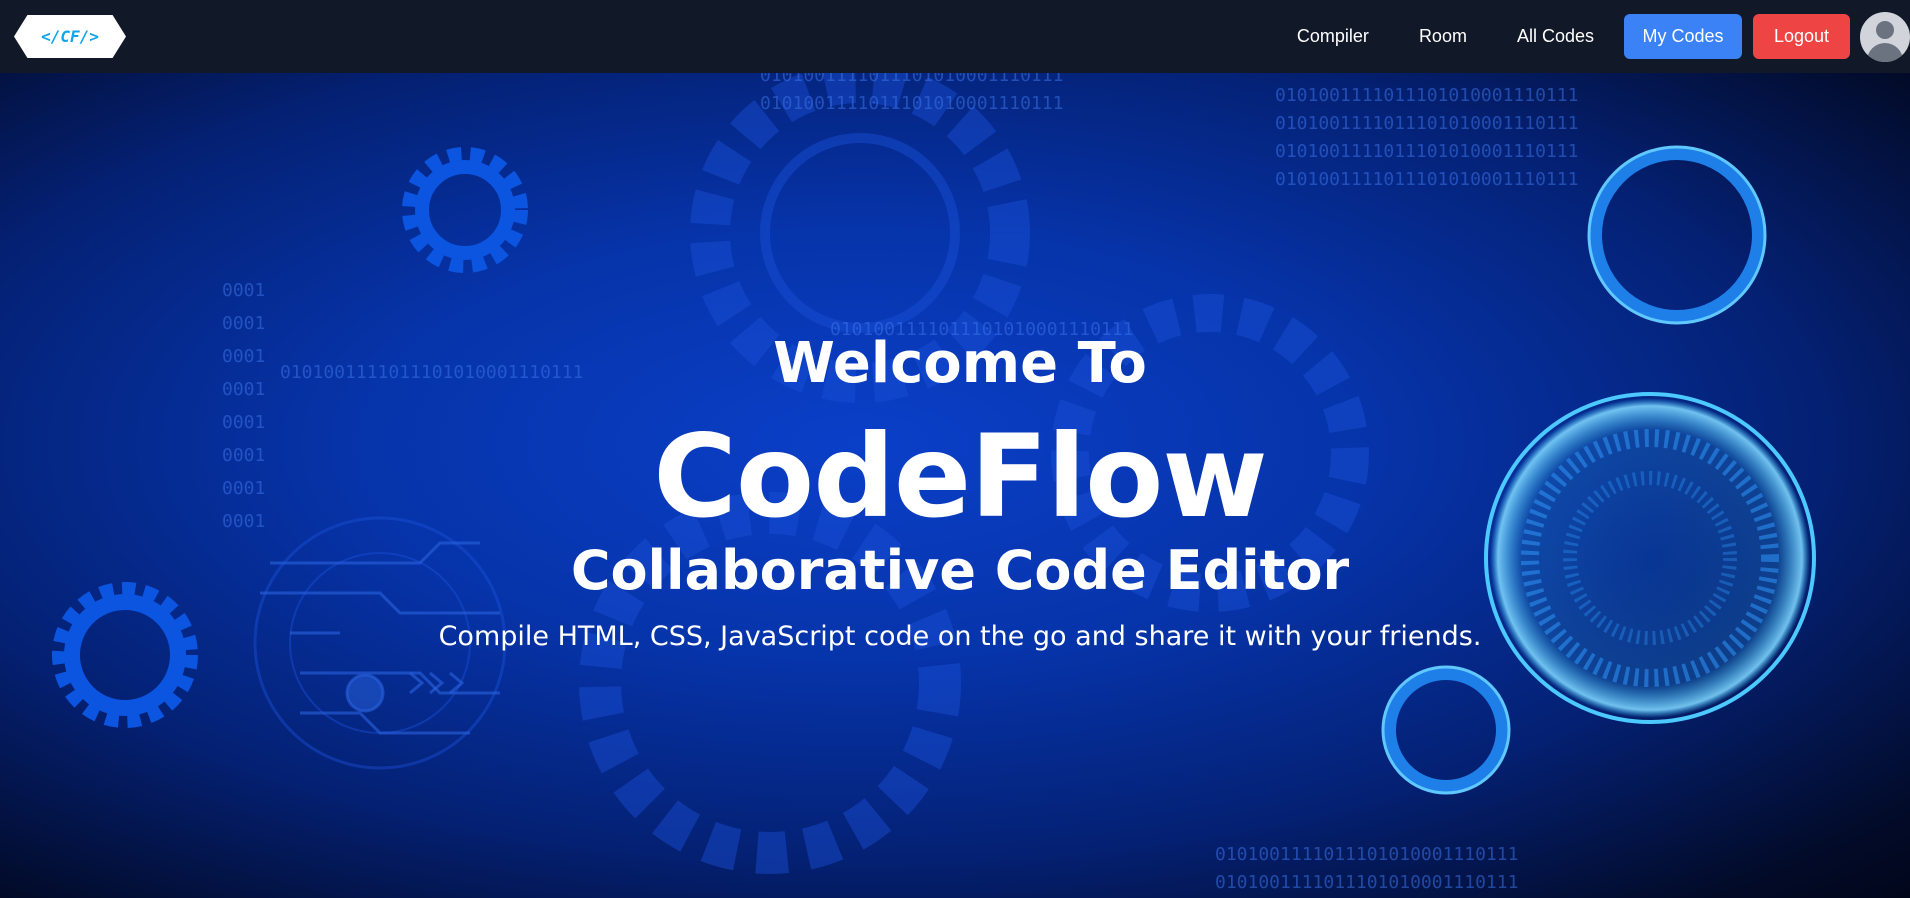 The height and width of the screenshot is (898, 1910). Describe the element at coordinates (1555, 36) in the screenshot. I see `nav-link-all-codes: All Codes` at that location.